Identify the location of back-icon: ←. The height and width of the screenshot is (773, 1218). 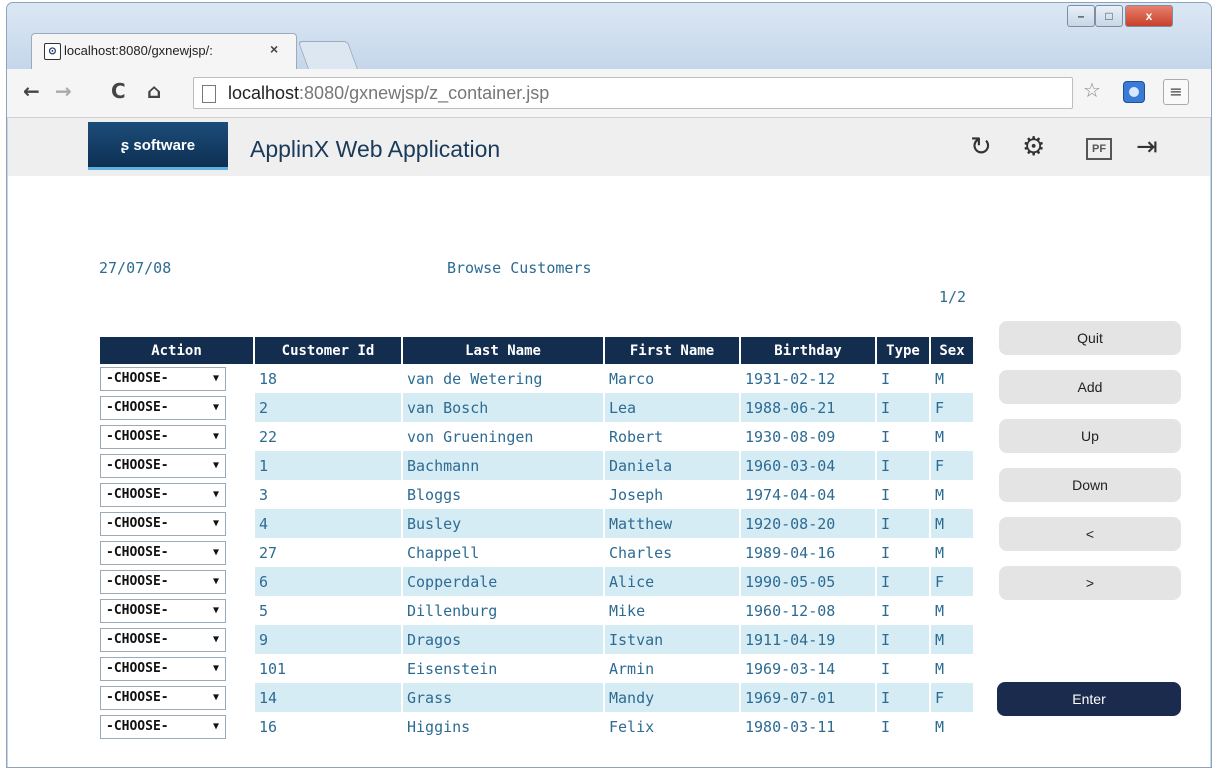
(31, 91).